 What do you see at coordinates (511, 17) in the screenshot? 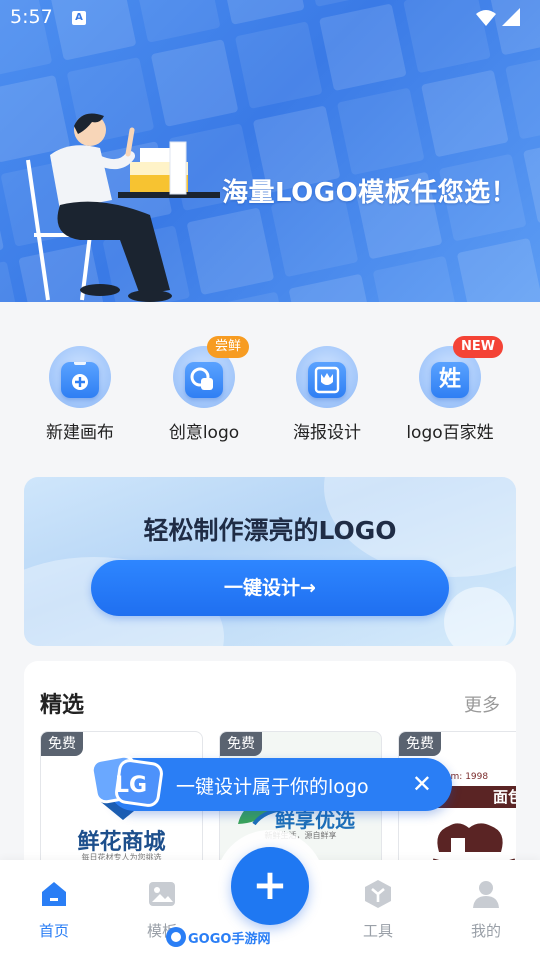
I see `cellular-signal-icon` at bounding box center [511, 17].